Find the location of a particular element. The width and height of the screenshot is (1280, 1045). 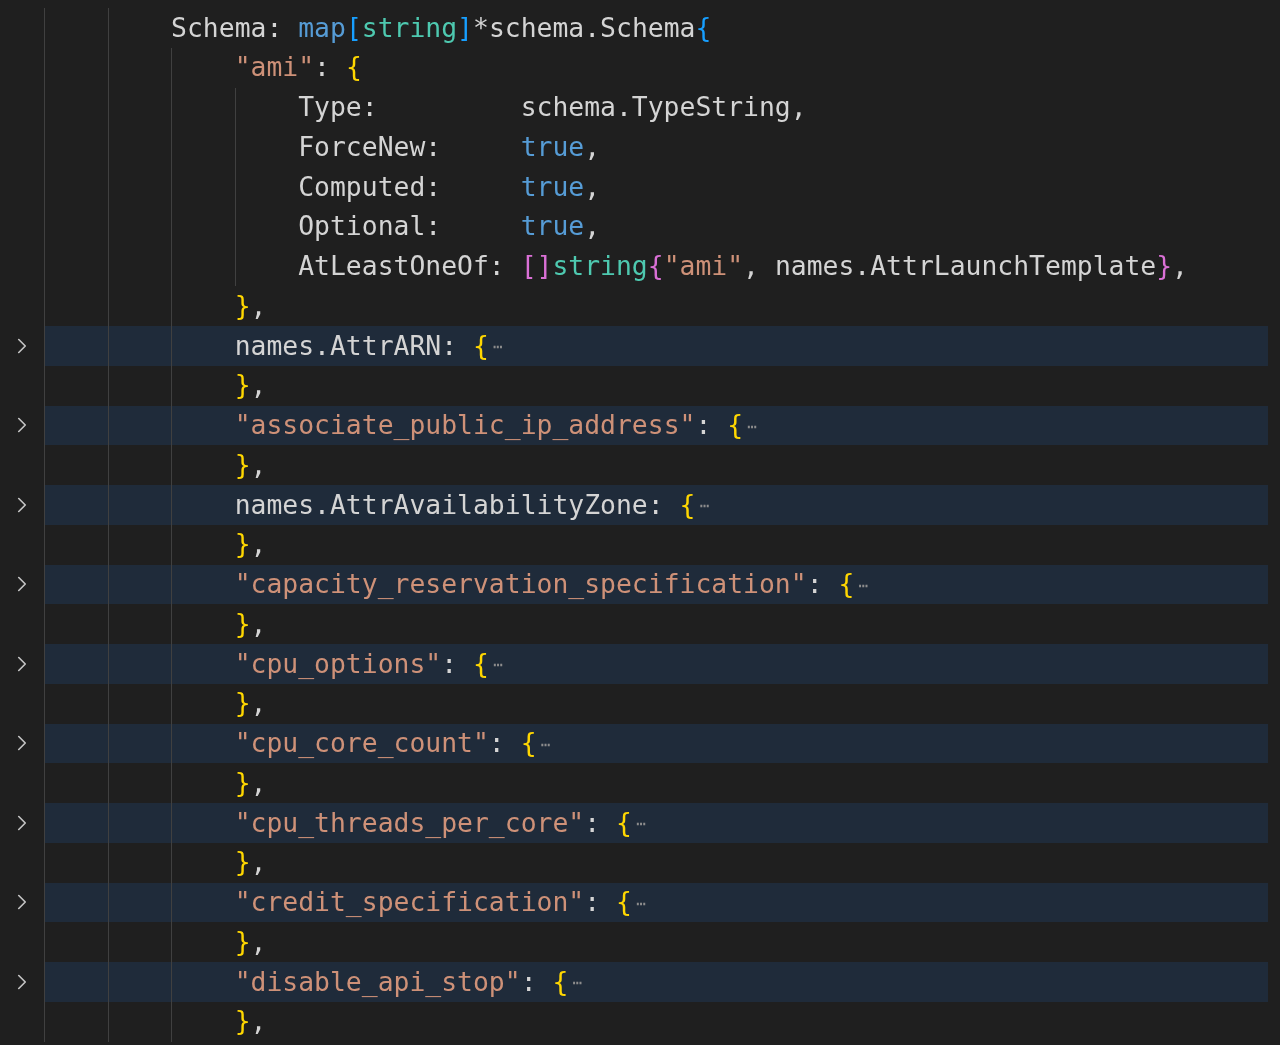

code-line: AtLeastOneOf: []string{"ami", names.AttrLaunchTemplate}, is located at coordinates (743, 266).